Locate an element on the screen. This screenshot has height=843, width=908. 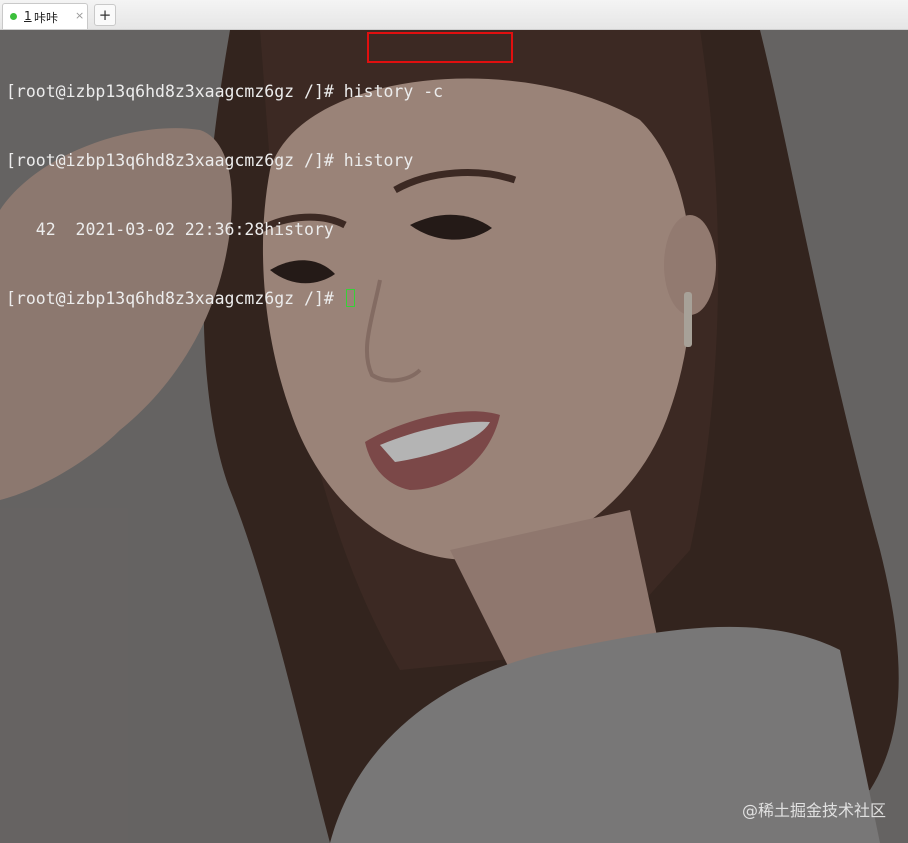
close-tab-icon: × is located at coordinates (79, 15).